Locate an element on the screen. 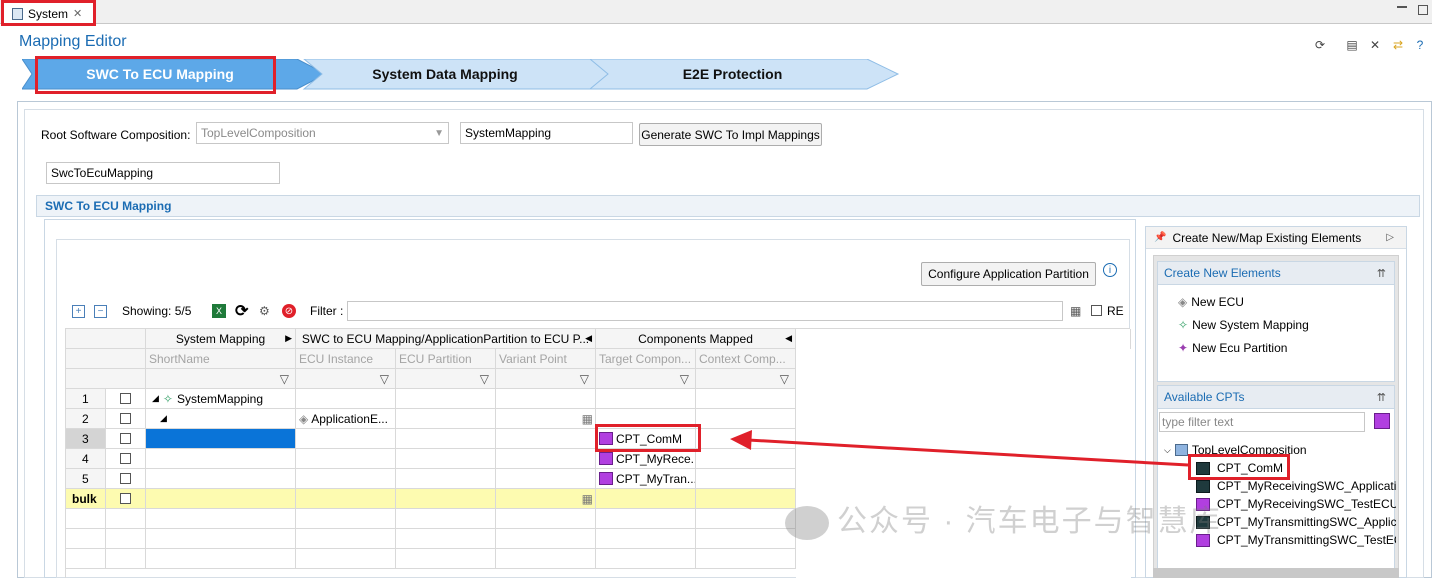 The width and height of the screenshot is (1432, 579). watermark: 公众号 · 汽车电子与智慧库 is located at coordinates (1003, 518).